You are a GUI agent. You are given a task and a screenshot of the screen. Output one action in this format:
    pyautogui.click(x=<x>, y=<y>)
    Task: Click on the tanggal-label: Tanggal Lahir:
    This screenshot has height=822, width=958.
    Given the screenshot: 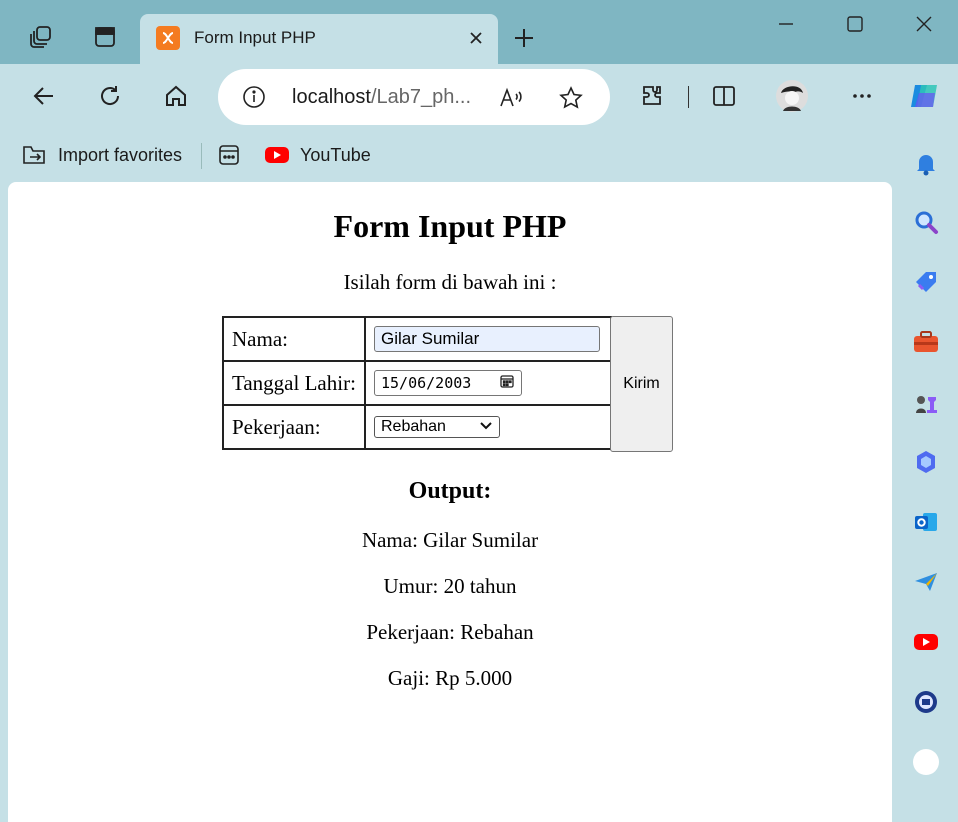 What is the action you would take?
    pyautogui.click(x=294, y=383)
    